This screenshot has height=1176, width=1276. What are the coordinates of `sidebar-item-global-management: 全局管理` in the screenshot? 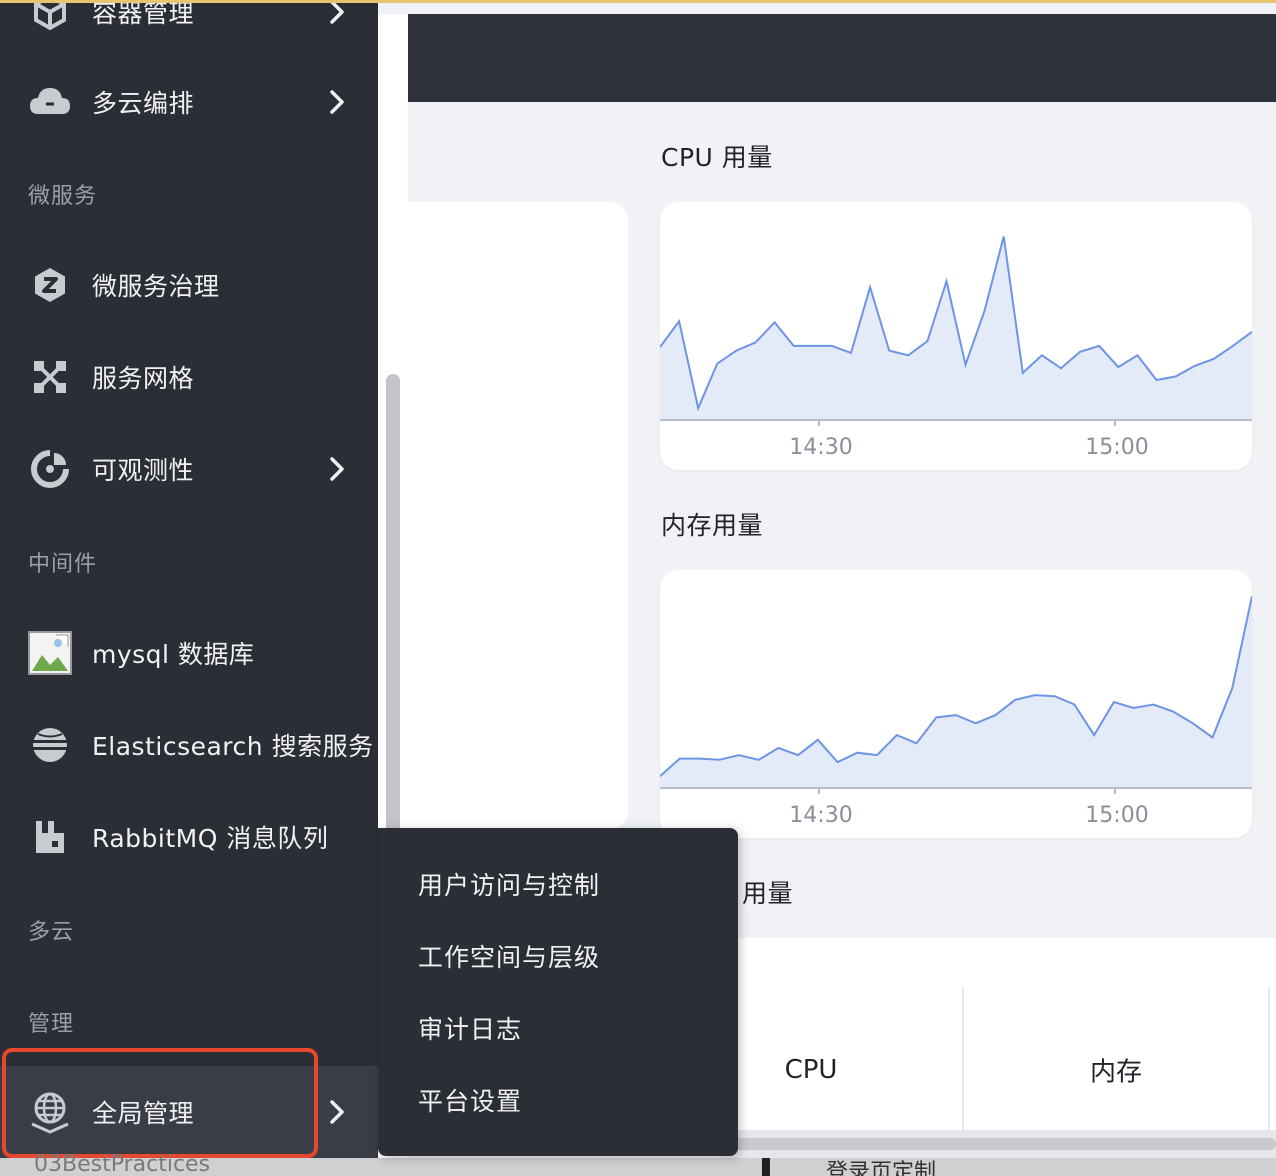 It's located at (189, 1112).